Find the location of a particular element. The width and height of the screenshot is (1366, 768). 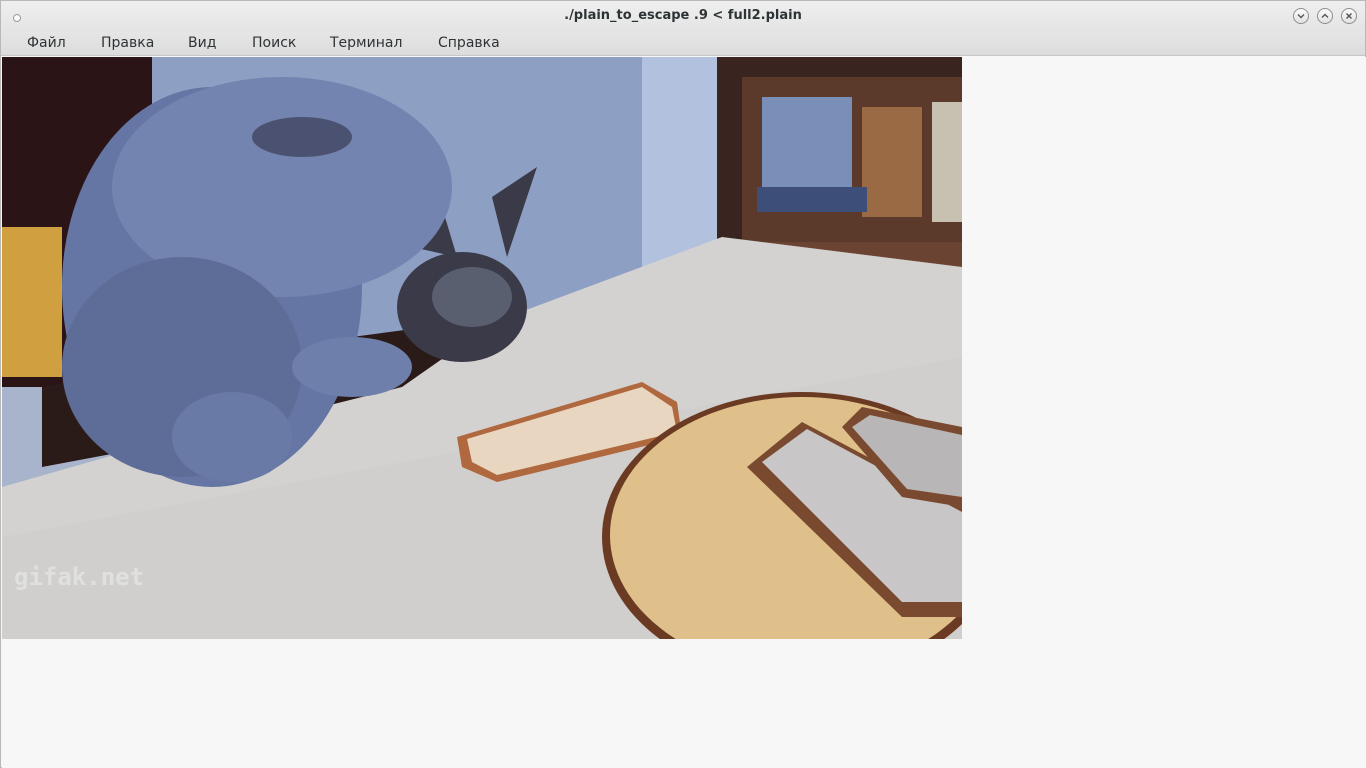

title-bar: ./plain_to_escape .9 < full2.plain is located at coordinates (683, 16).